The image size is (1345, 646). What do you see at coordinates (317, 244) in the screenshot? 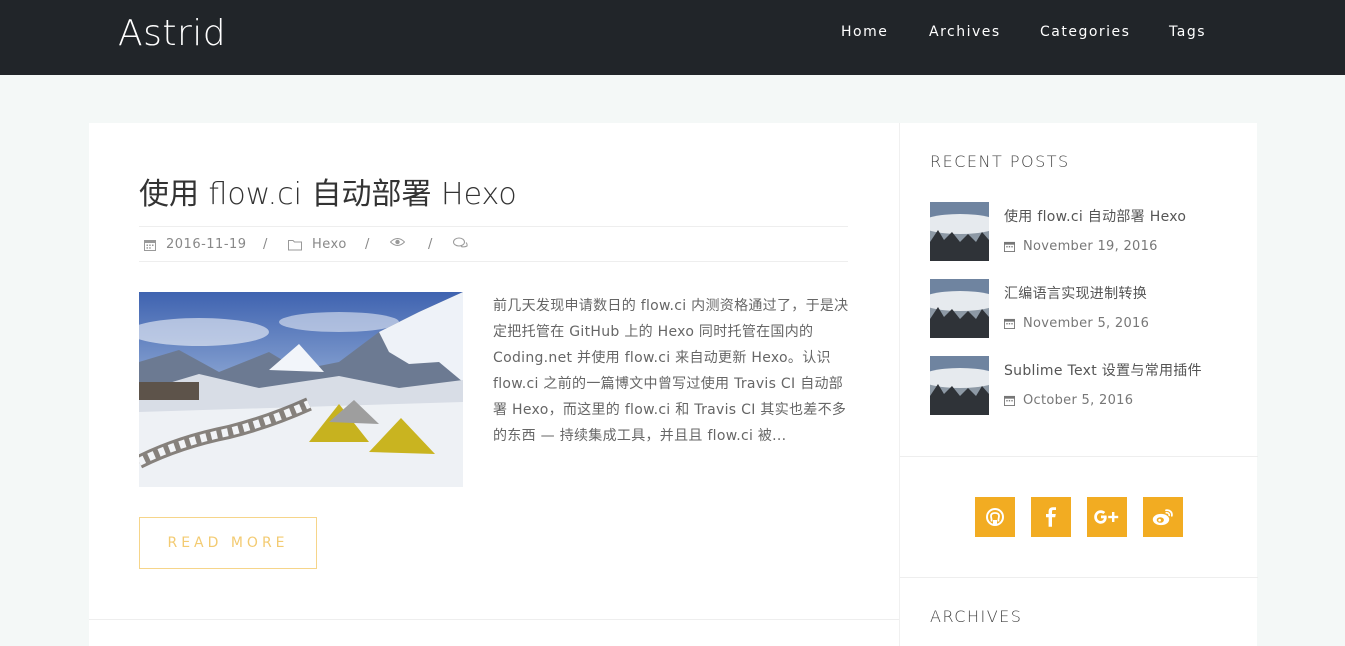
I see `post-category: Hexo` at bounding box center [317, 244].